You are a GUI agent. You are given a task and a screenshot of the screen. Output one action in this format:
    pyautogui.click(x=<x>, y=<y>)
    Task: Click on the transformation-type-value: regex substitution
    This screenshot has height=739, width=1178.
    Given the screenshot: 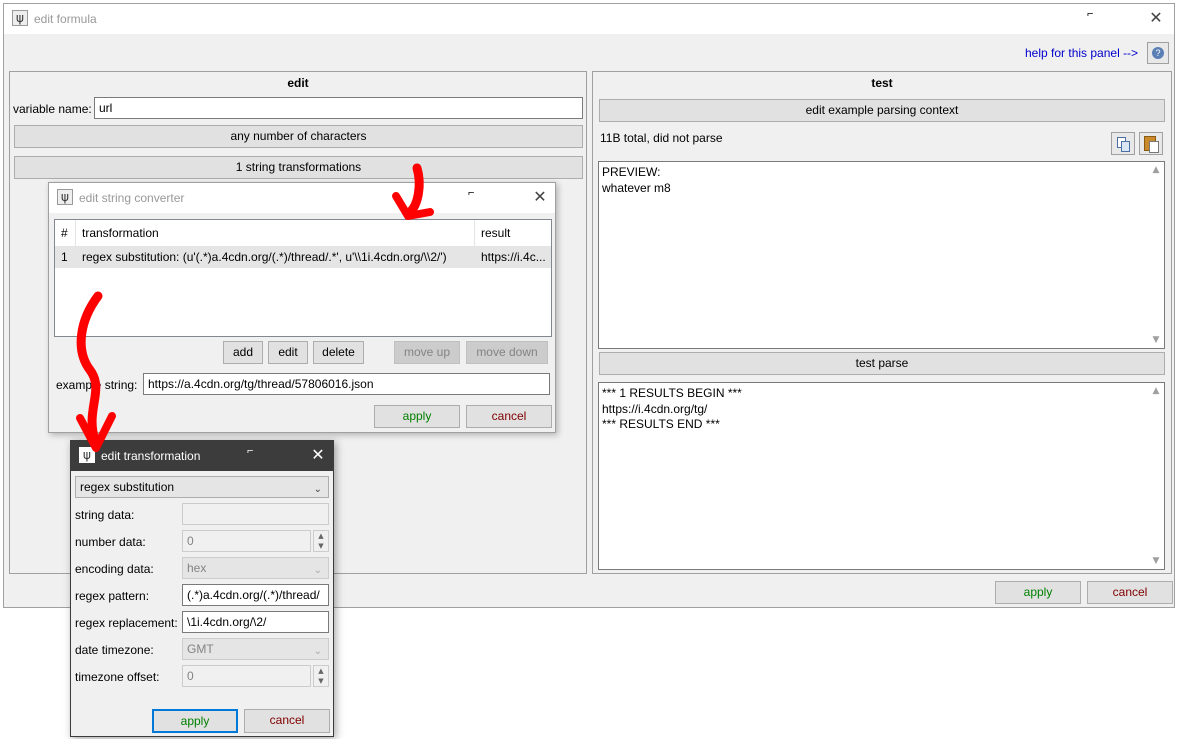 What is the action you would take?
    pyautogui.click(x=127, y=487)
    